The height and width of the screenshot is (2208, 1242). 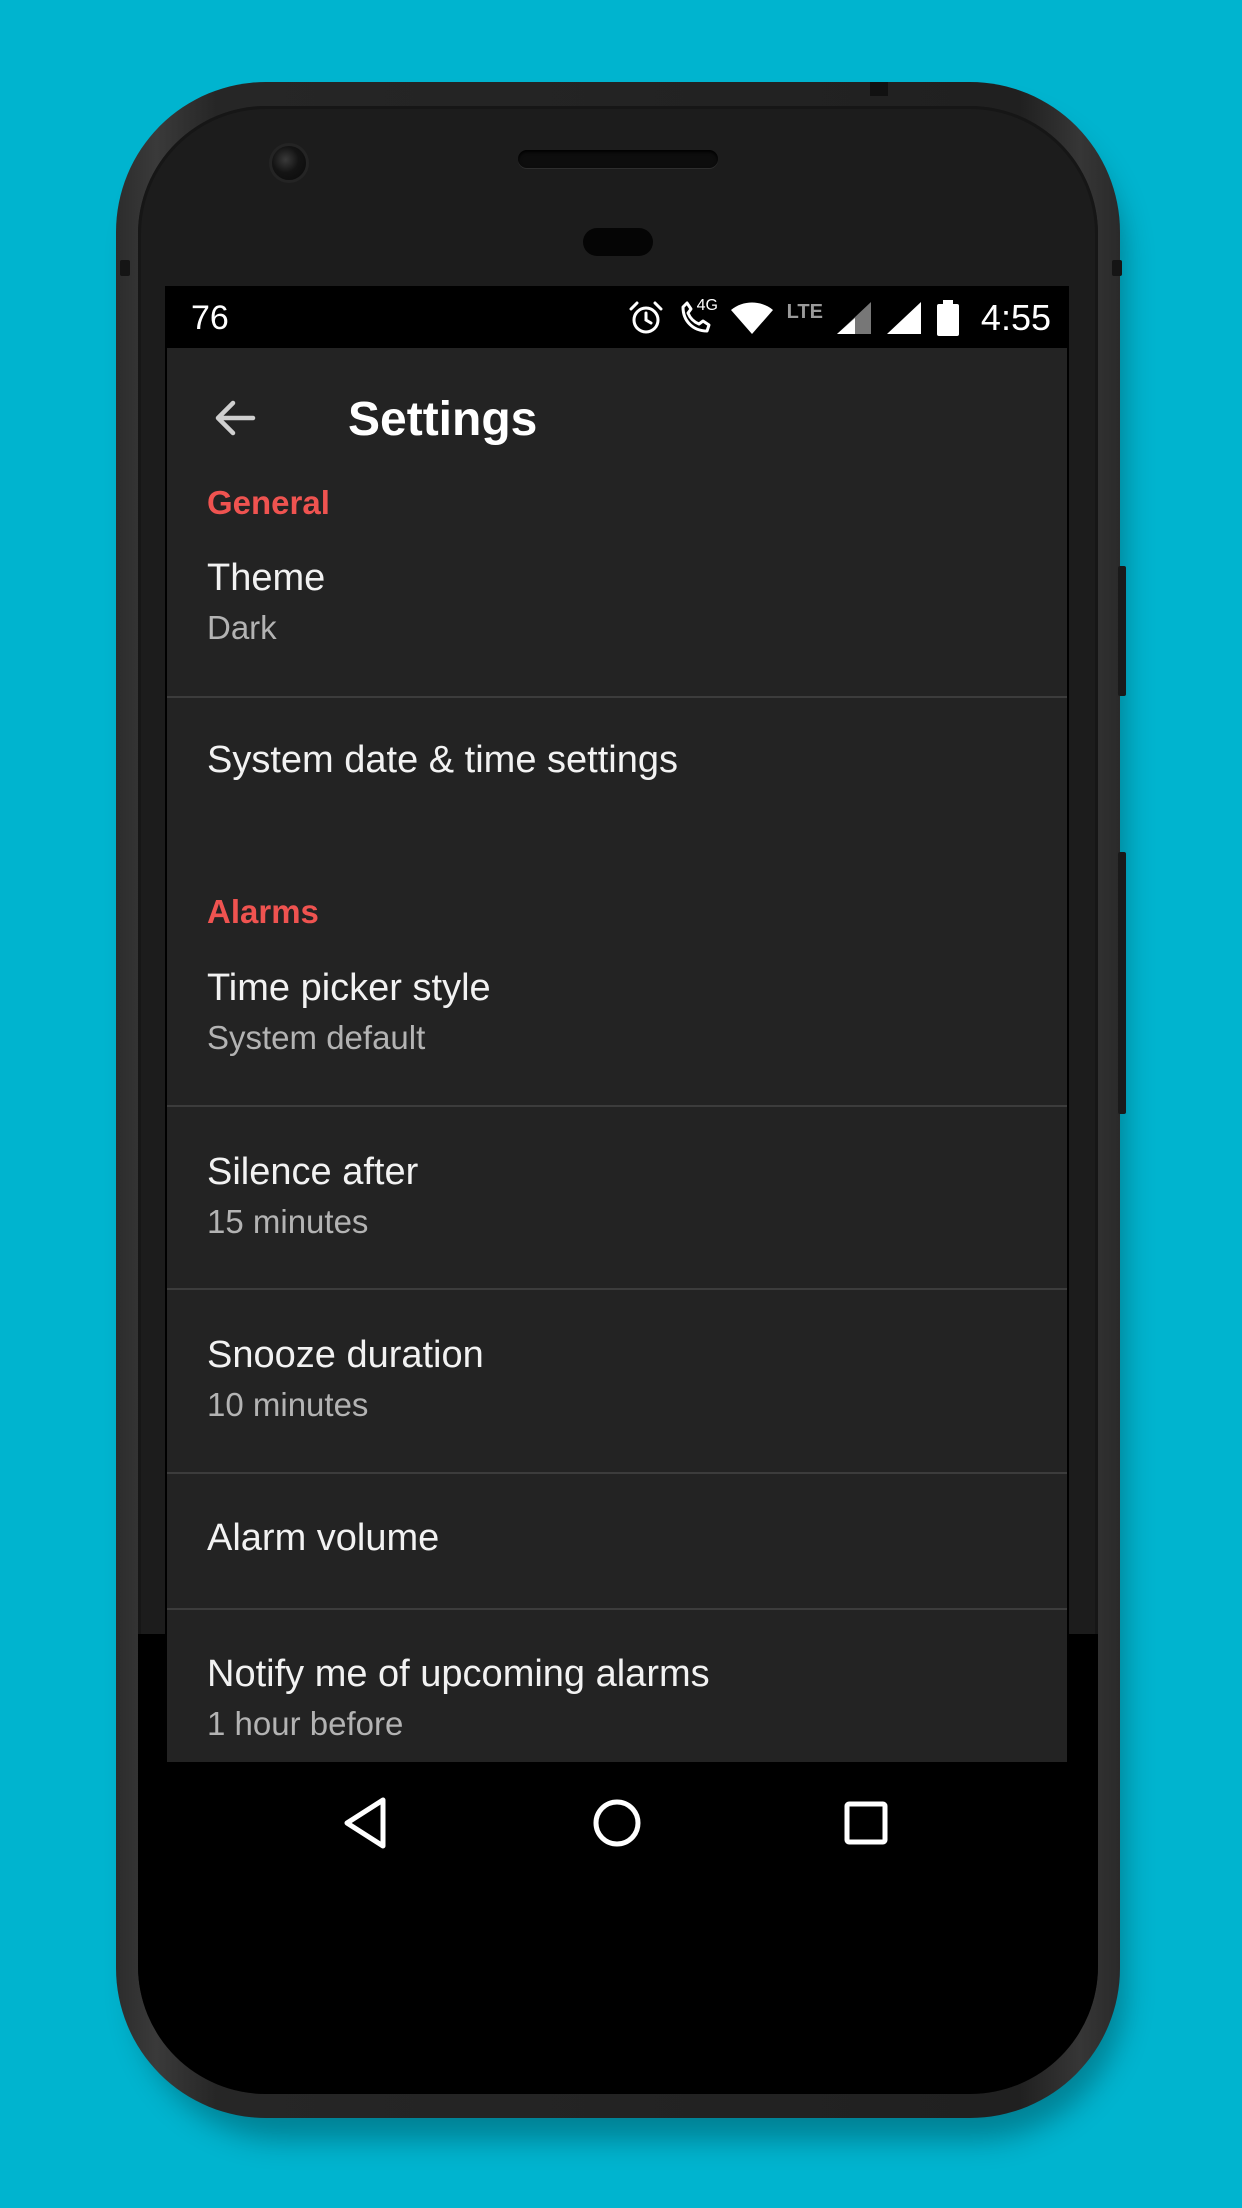 I want to click on pref-summary: 1 hour before, so click(x=305, y=1723).